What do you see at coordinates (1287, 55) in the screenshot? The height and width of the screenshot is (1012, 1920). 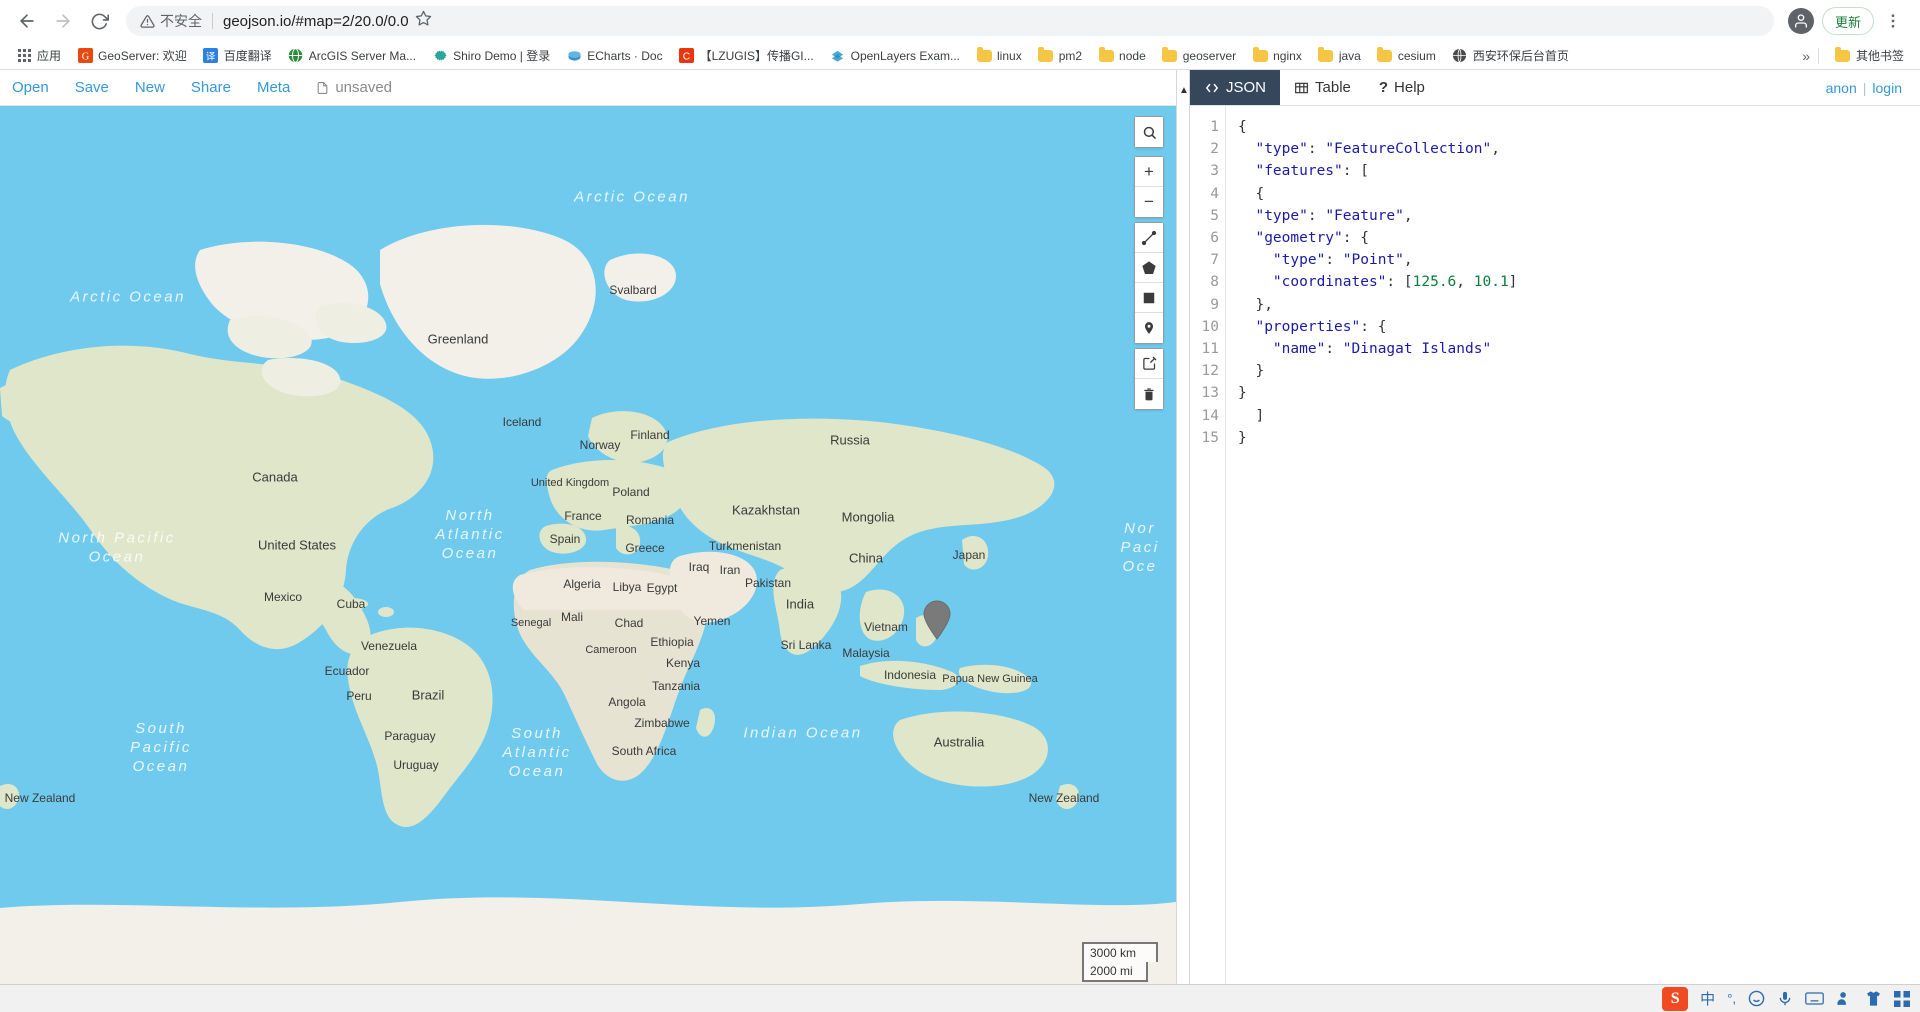 I see `bookmark-label: nginx` at bounding box center [1287, 55].